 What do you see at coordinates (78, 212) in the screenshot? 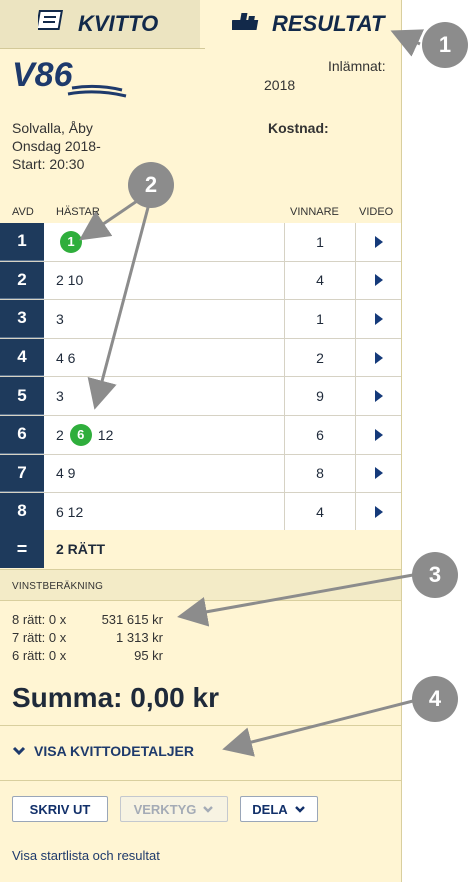
I see `col-hastar: HÄSTAR` at bounding box center [78, 212].